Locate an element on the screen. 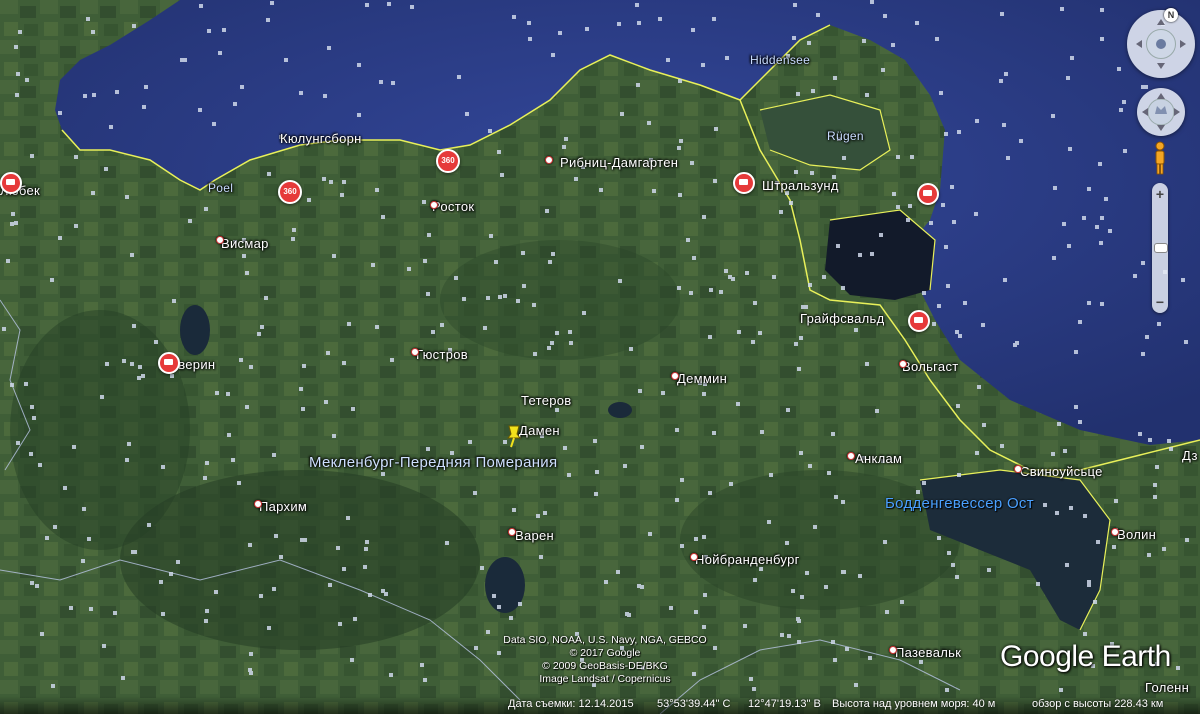 The image size is (1200, 714). city-label-dz: Дз is located at coordinates (1190, 455).